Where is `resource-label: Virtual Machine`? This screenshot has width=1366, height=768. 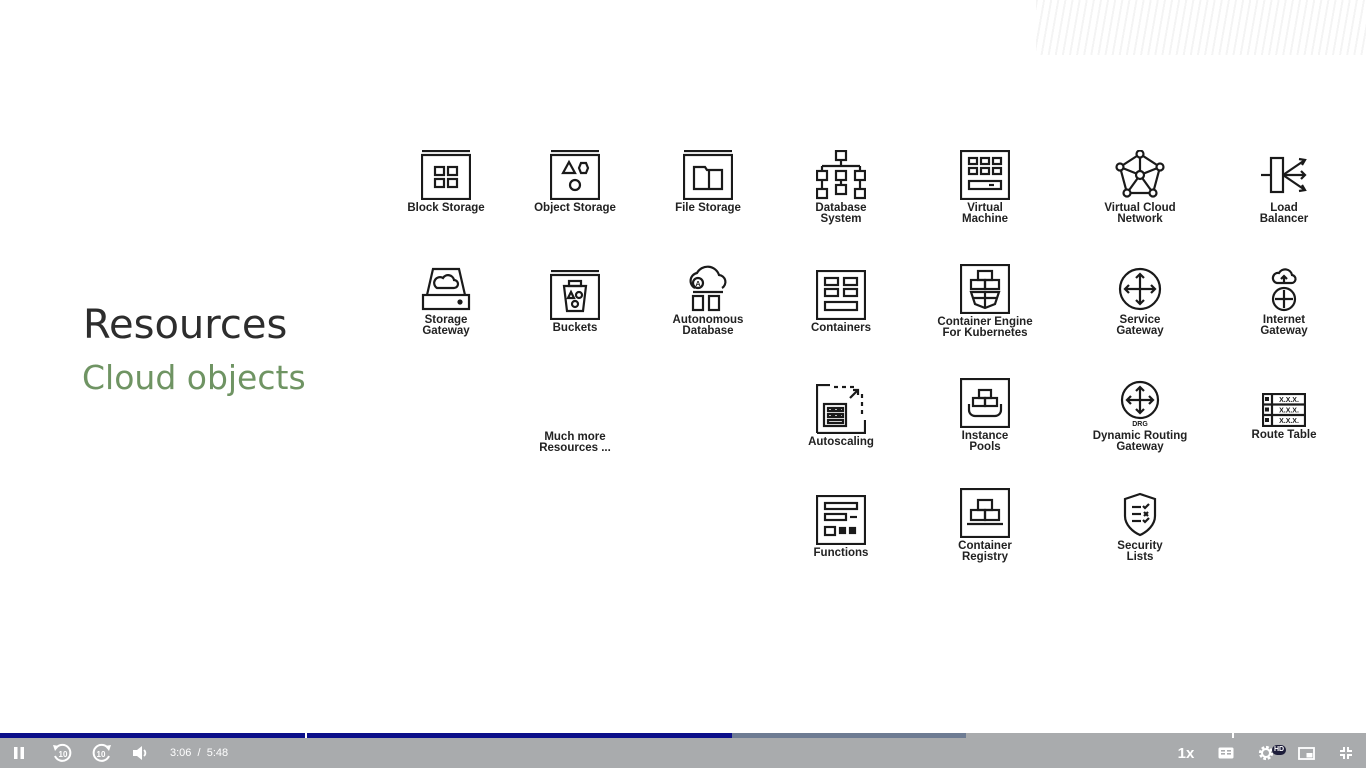 resource-label: Virtual Machine is located at coordinates (984, 213).